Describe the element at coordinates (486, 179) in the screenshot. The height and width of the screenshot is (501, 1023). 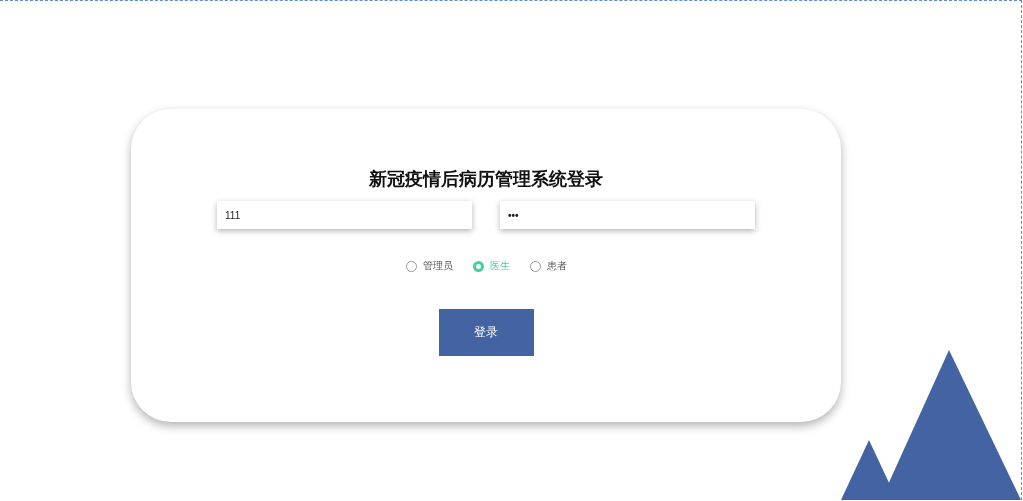
I see `login-title: 新冠疫情后病历管理系统登录` at that location.